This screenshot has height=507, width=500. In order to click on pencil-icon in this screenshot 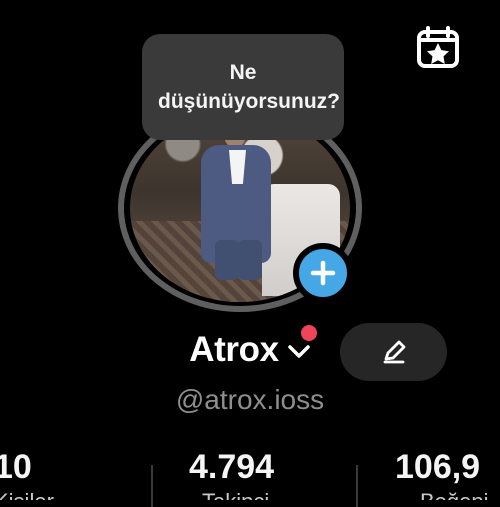, I will do `click(394, 352)`.